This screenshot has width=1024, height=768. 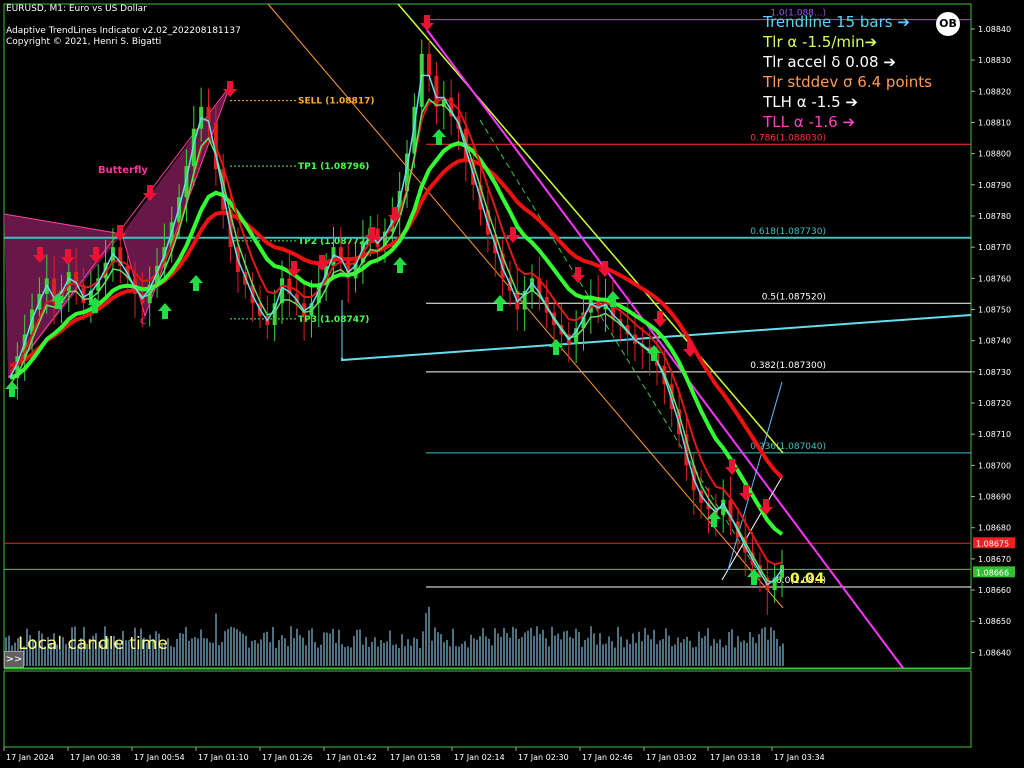 I want to click on info-tlr-stddev: Tlr stddev σ 6.4 points, so click(x=847, y=82).